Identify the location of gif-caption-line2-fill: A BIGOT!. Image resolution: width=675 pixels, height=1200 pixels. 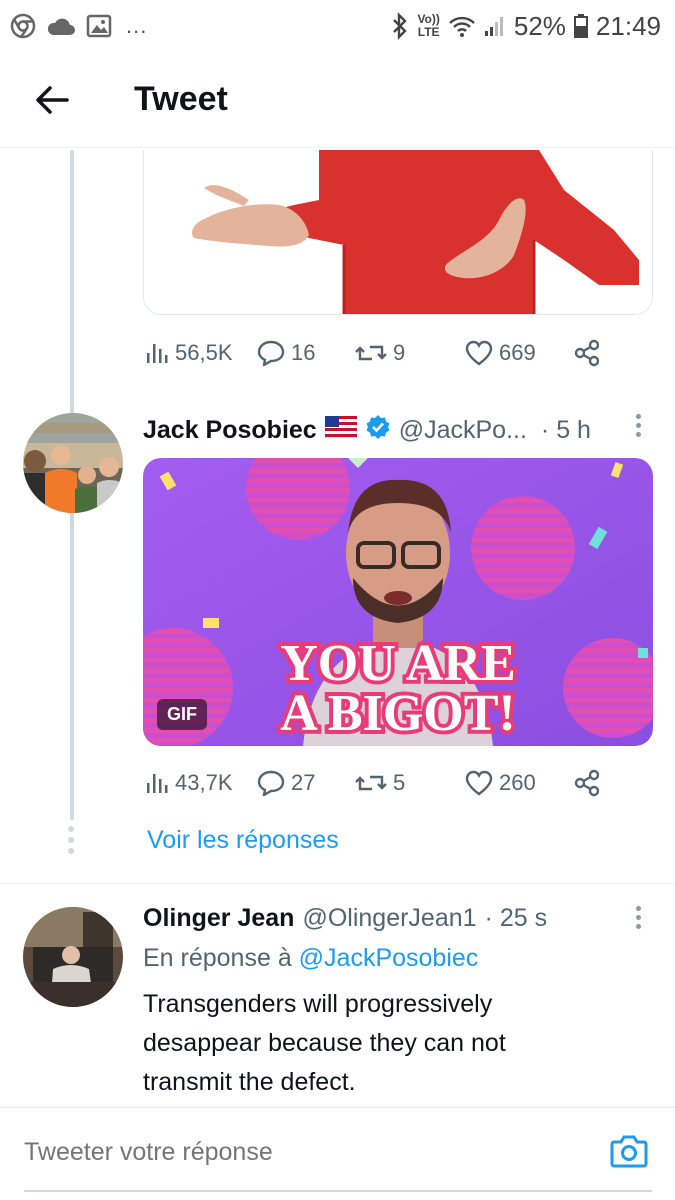
(398, 713).